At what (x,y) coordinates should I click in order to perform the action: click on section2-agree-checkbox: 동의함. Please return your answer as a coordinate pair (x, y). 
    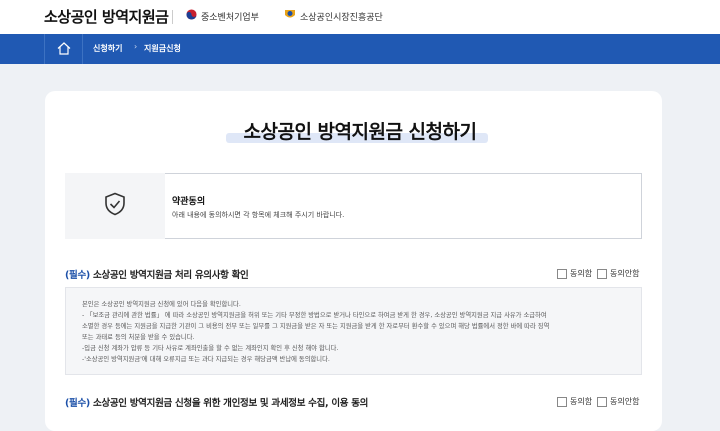
    Looking at the image, I should click on (574, 401).